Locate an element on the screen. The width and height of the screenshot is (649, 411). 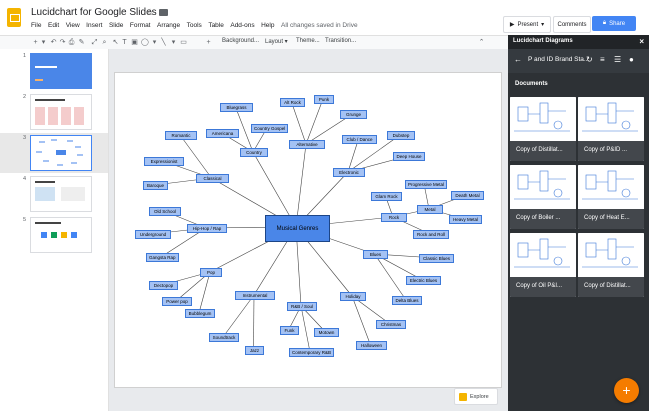
explore-icon is located at coordinates (463, 396).